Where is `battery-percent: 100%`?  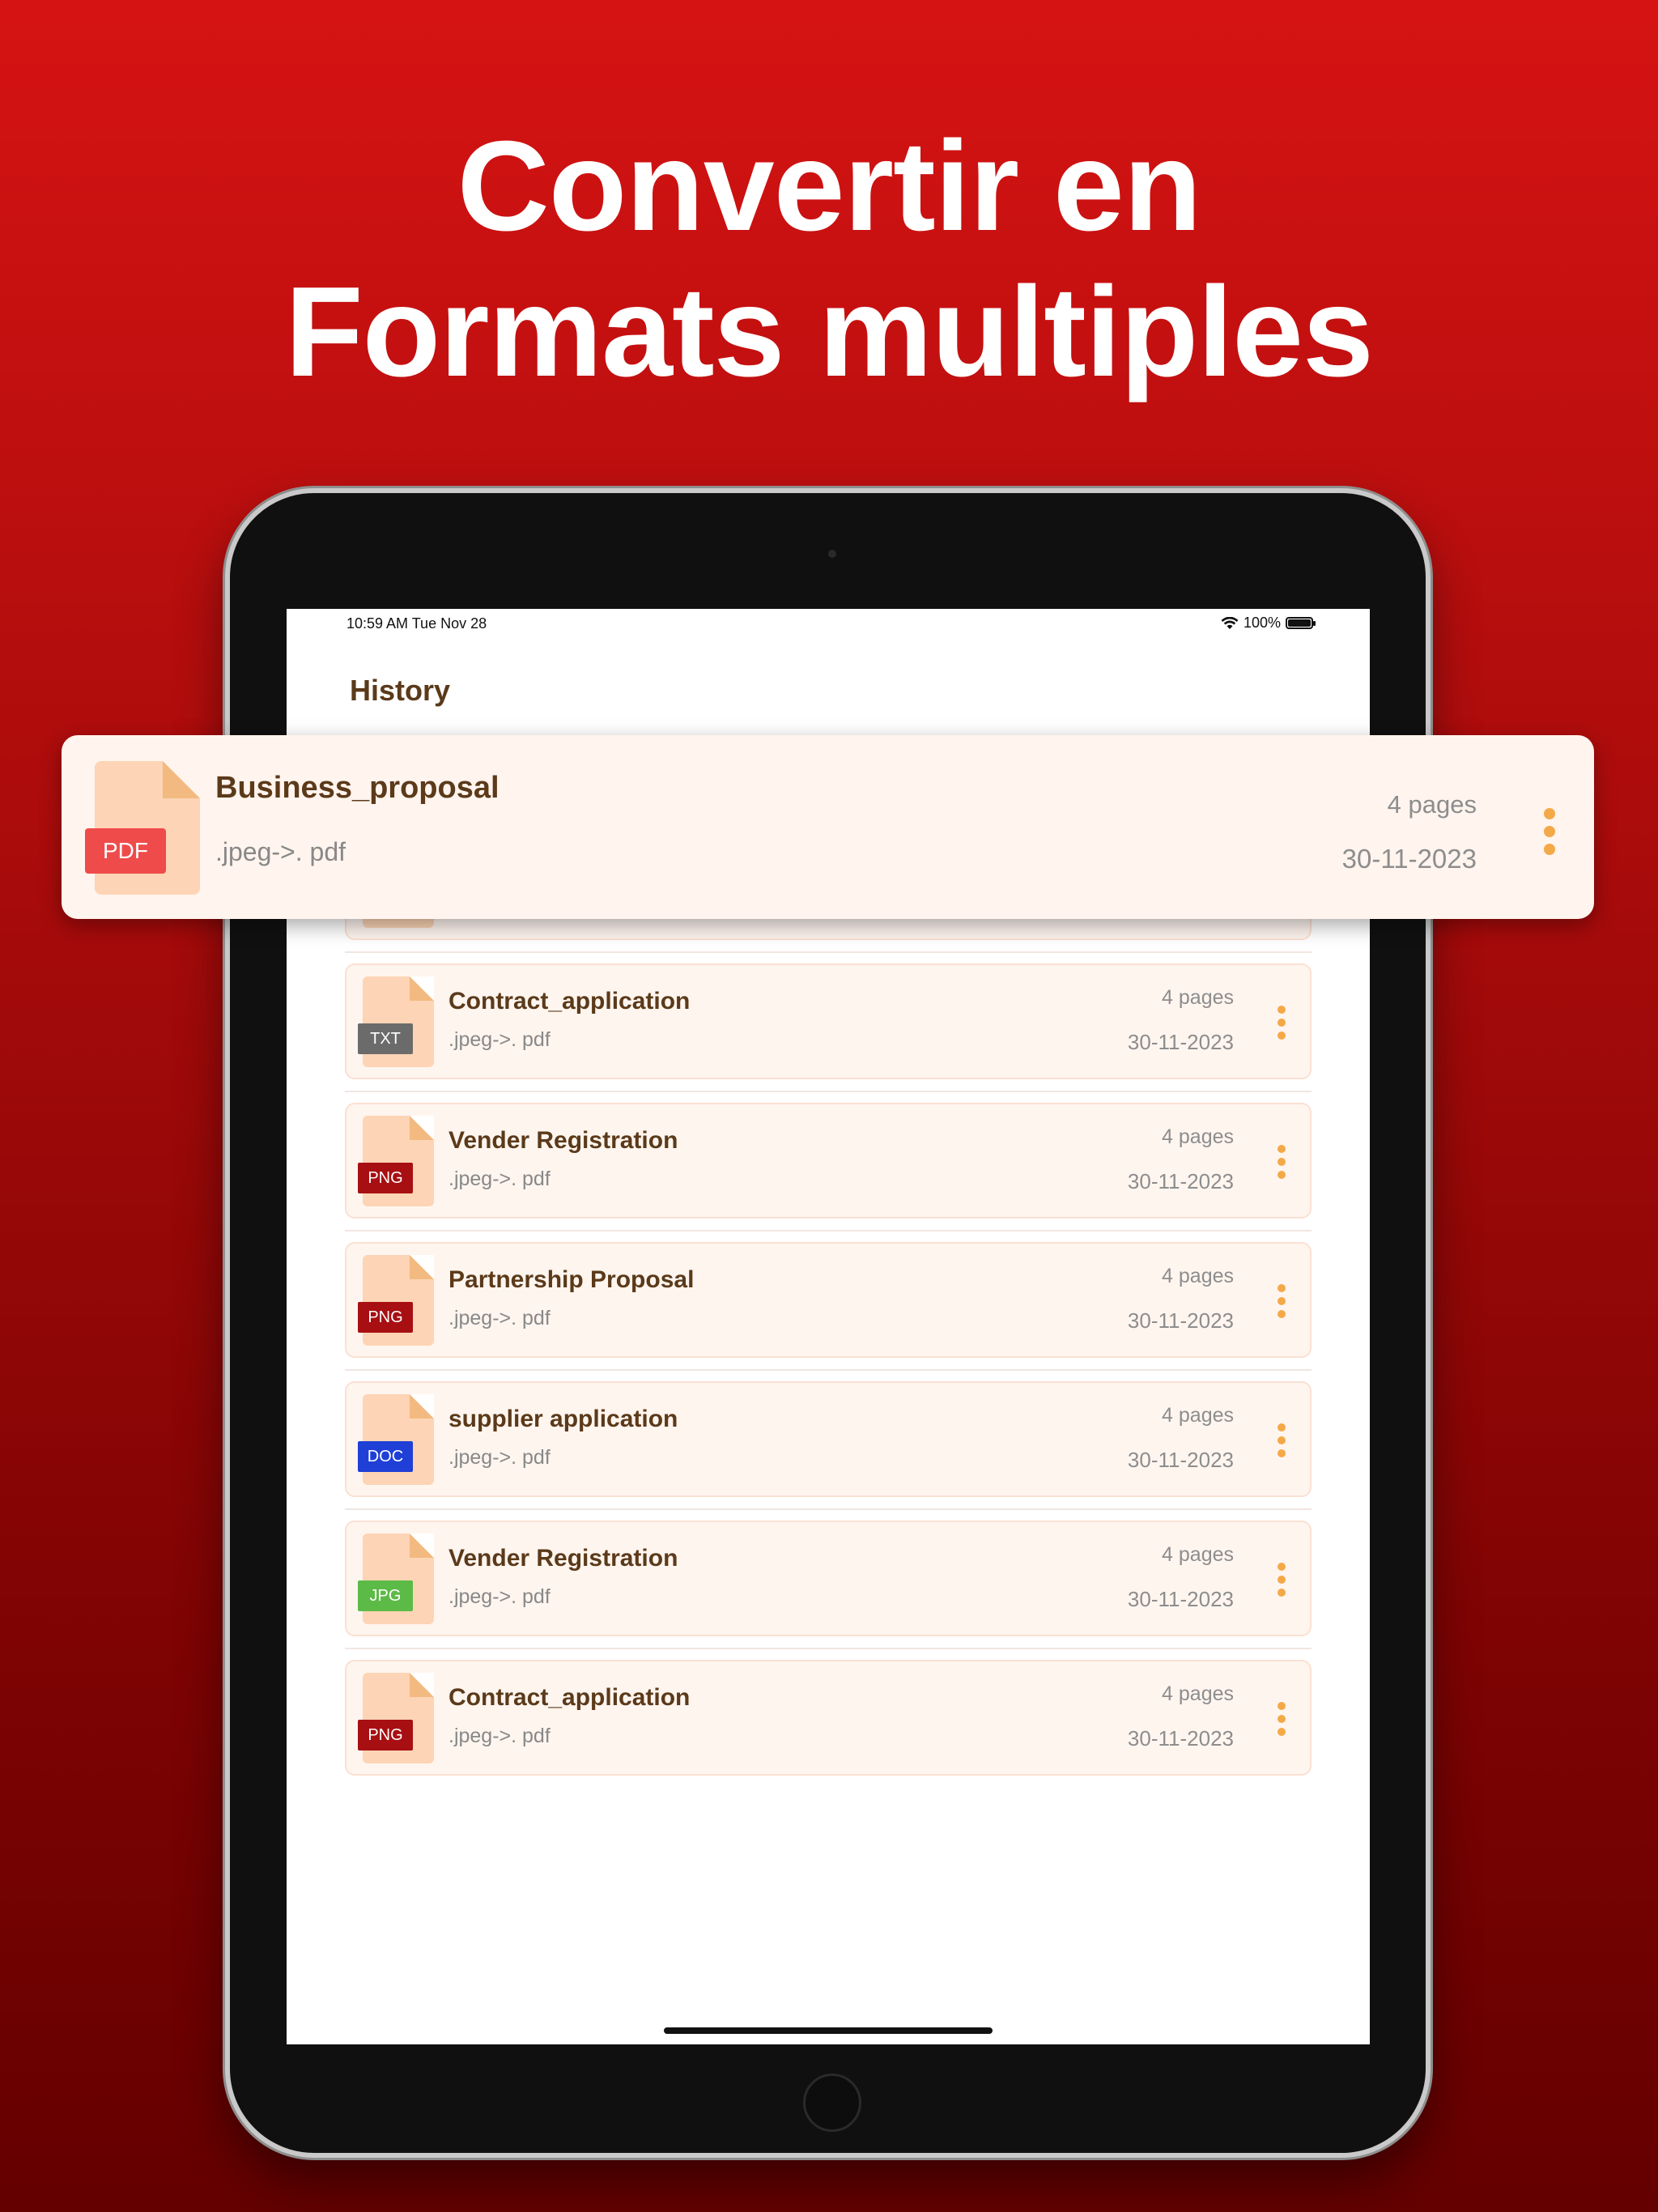 battery-percent: 100% is located at coordinates (1262, 623).